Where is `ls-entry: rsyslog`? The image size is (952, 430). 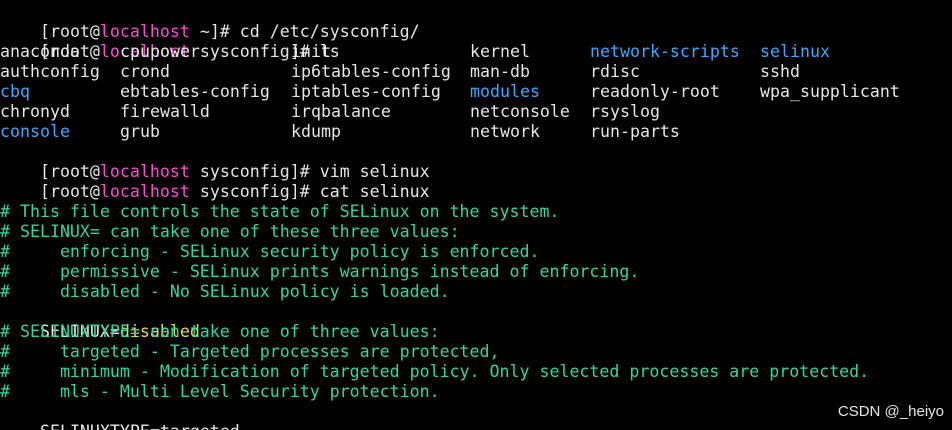 ls-entry: rsyslog is located at coordinates (625, 111).